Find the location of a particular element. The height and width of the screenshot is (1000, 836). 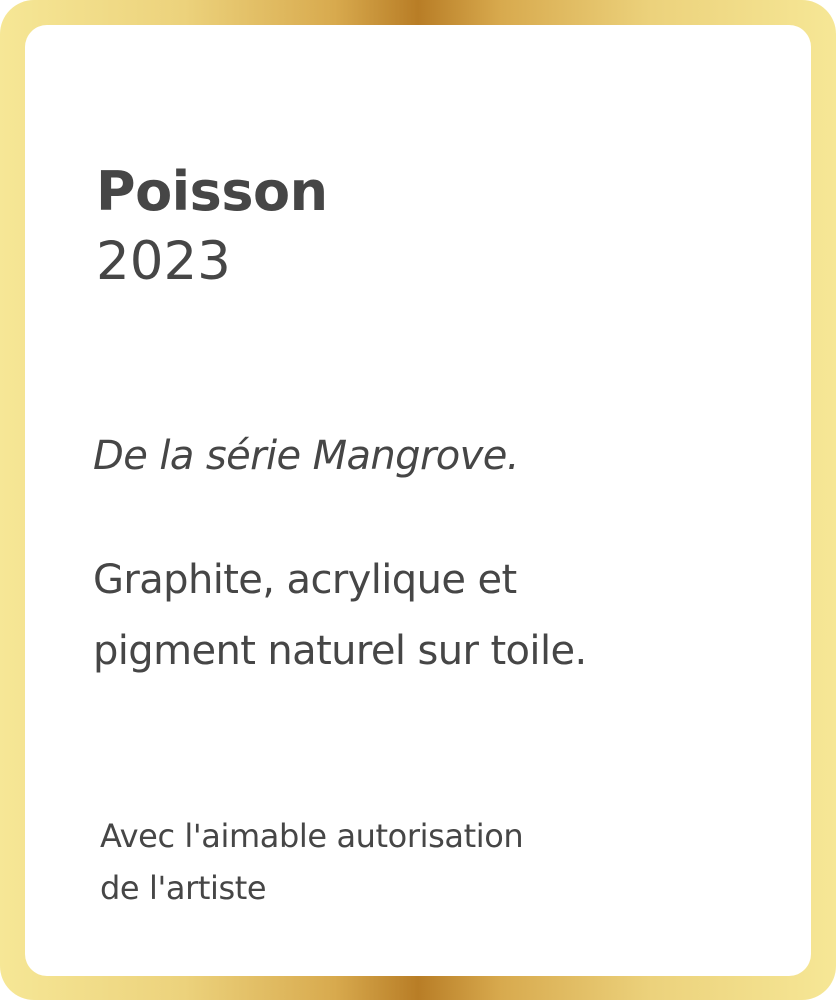

medium-line: Graphite, acrylique et is located at coordinates (305, 580).